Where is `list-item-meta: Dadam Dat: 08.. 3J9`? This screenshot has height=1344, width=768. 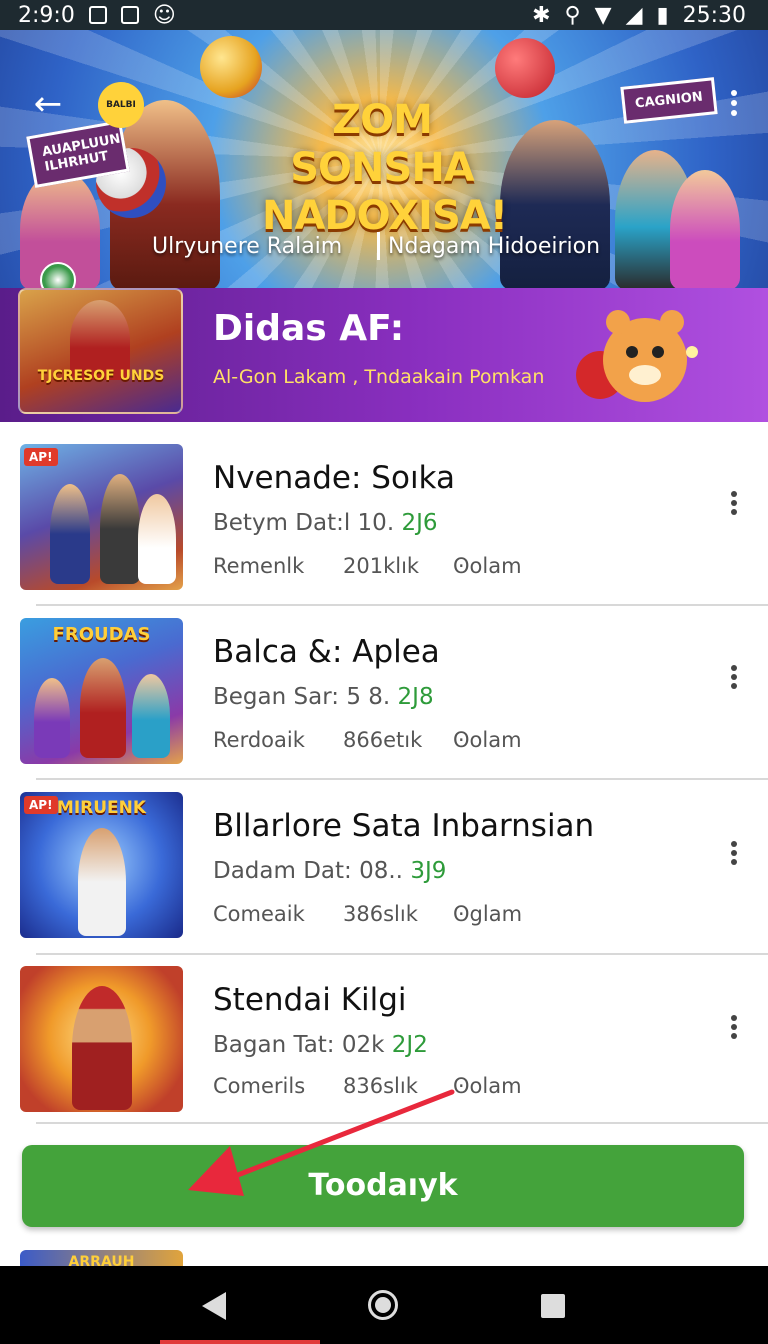 list-item-meta: Dadam Dat: 08.. 3J9 is located at coordinates (329, 871).